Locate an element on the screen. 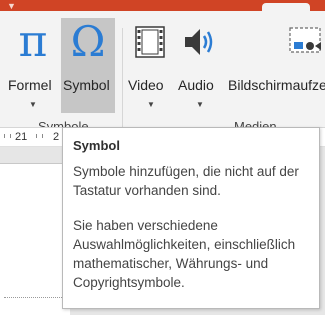 The width and height of the screenshot is (325, 316). screen-recording-icon is located at coordinates (275, 42).